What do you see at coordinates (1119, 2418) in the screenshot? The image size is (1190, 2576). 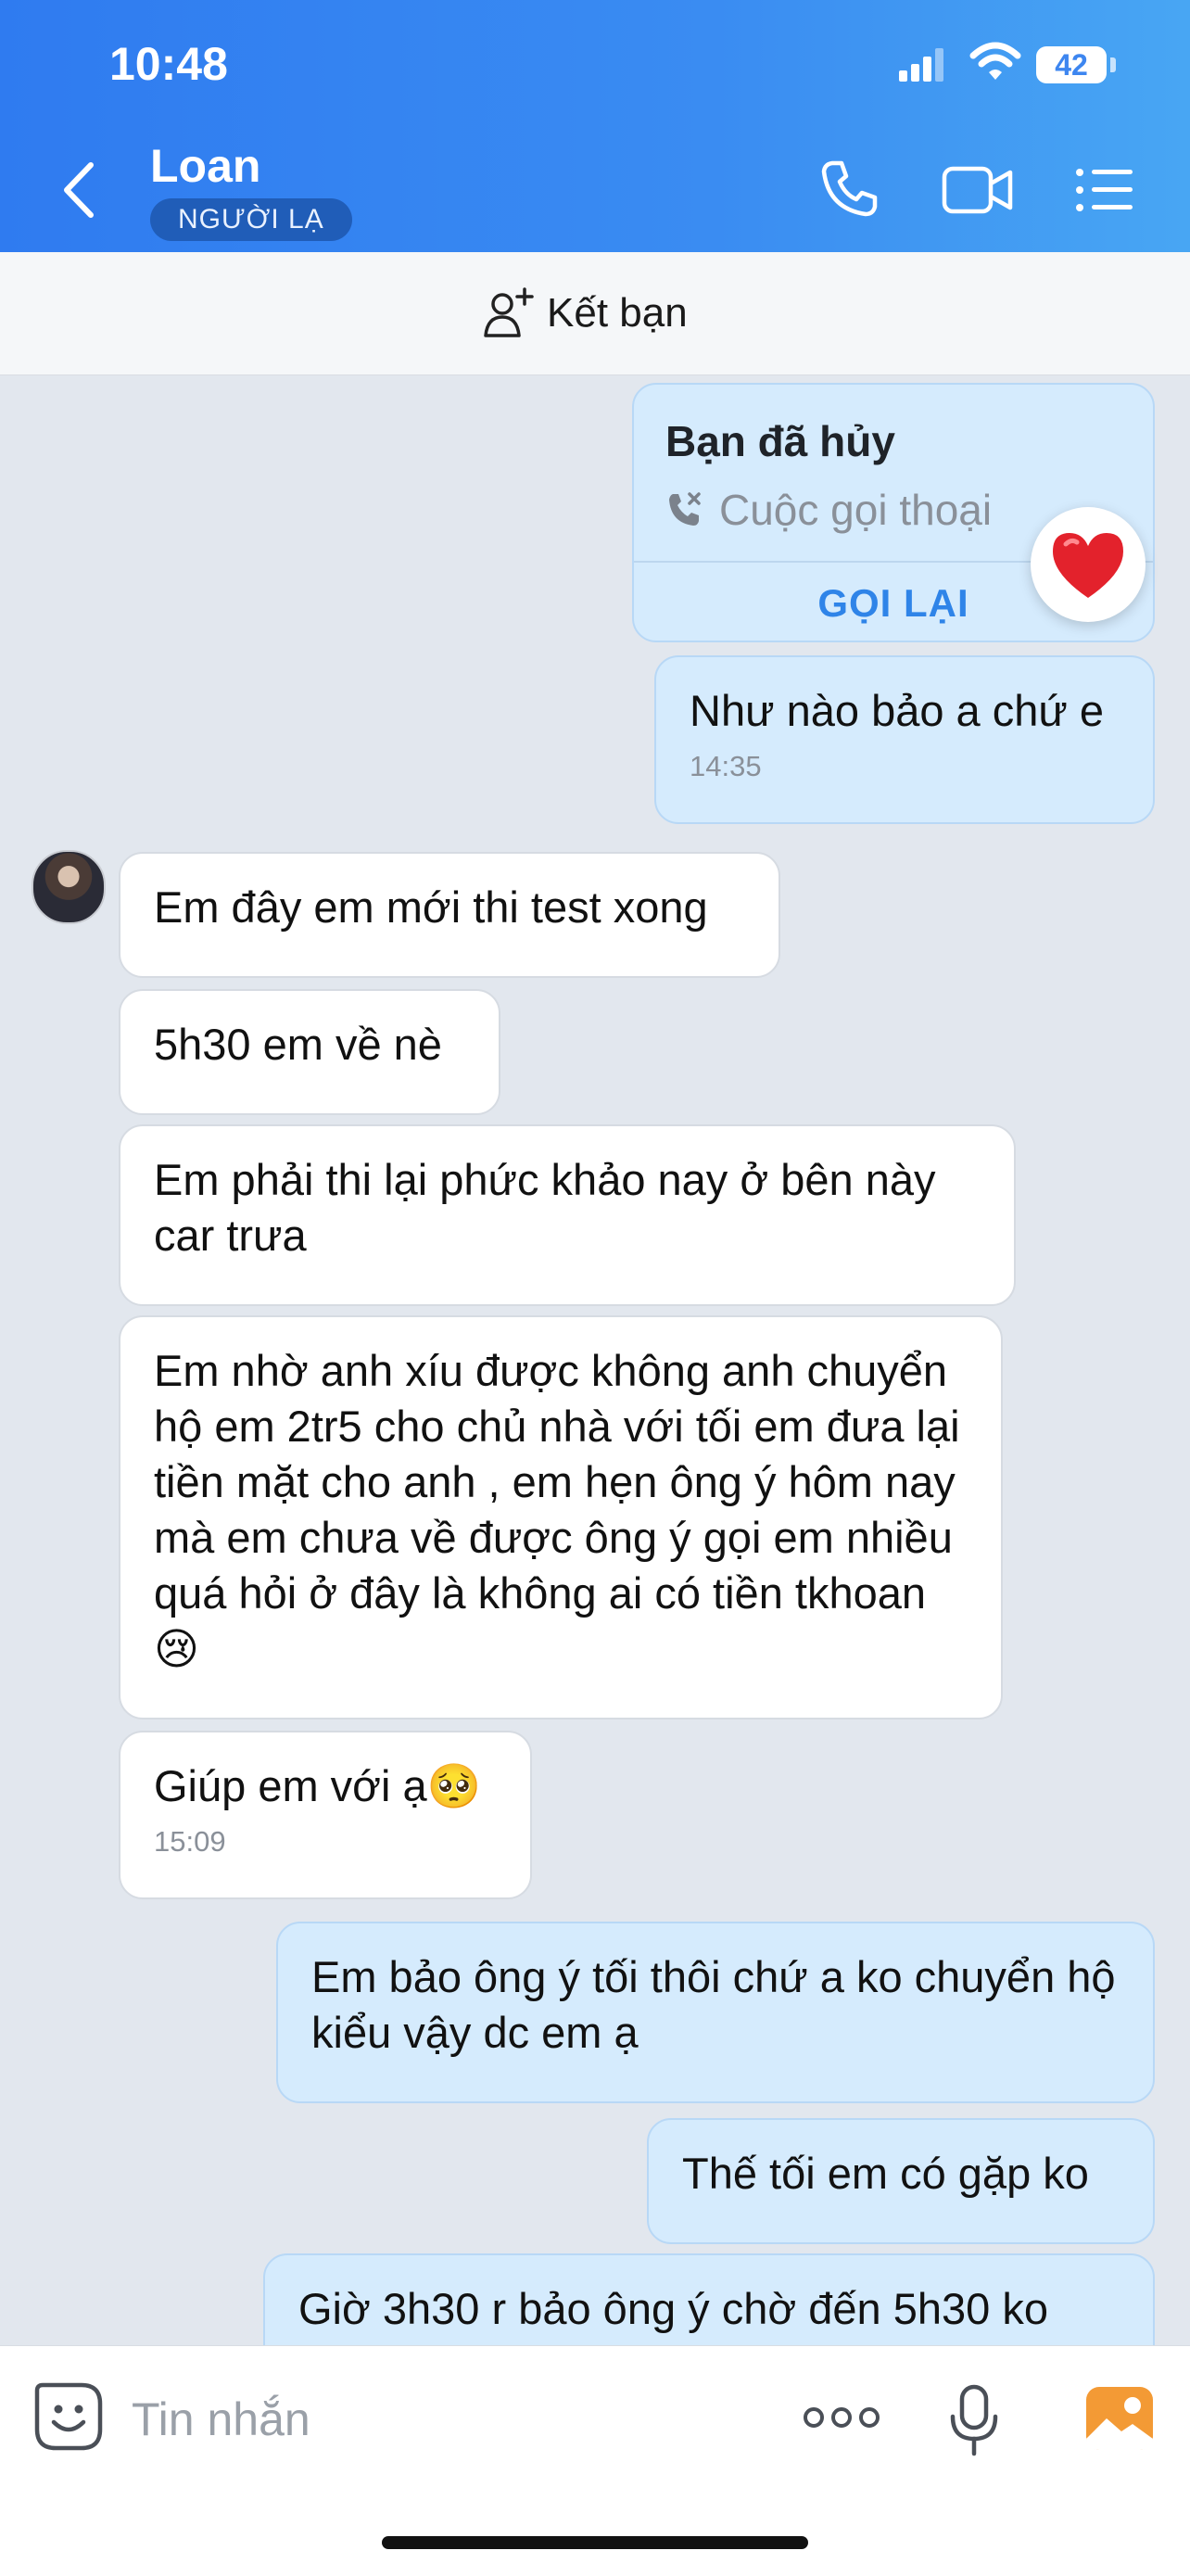 I see `photo-gallery-icon` at bounding box center [1119, 2418].